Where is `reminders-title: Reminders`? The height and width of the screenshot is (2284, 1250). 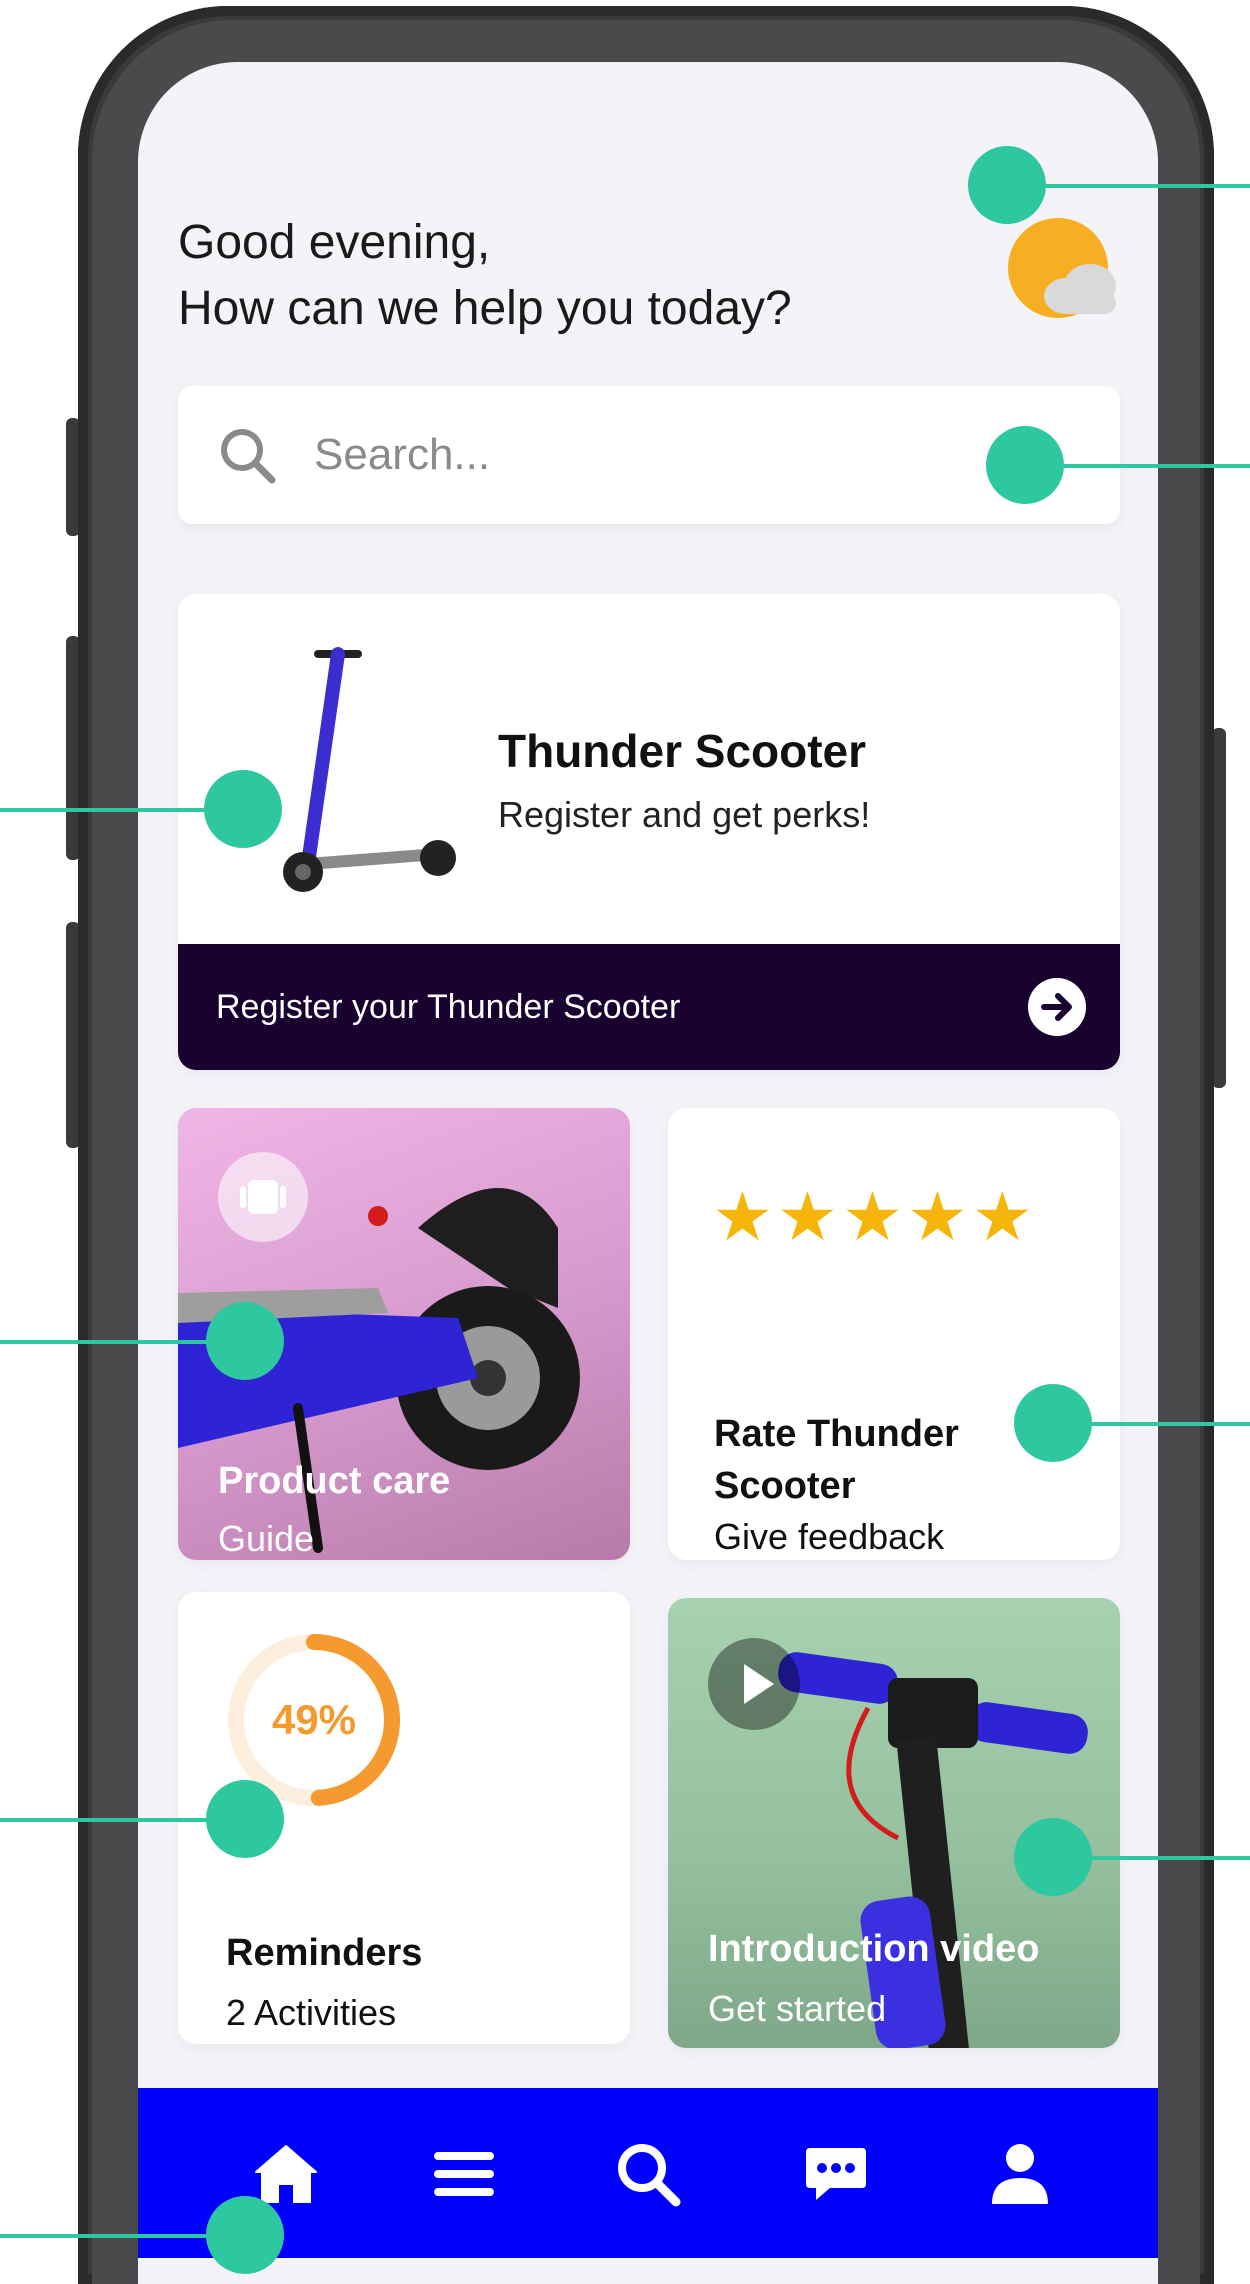 reminders-title: Reminders is located at coordinates (324, 1953).